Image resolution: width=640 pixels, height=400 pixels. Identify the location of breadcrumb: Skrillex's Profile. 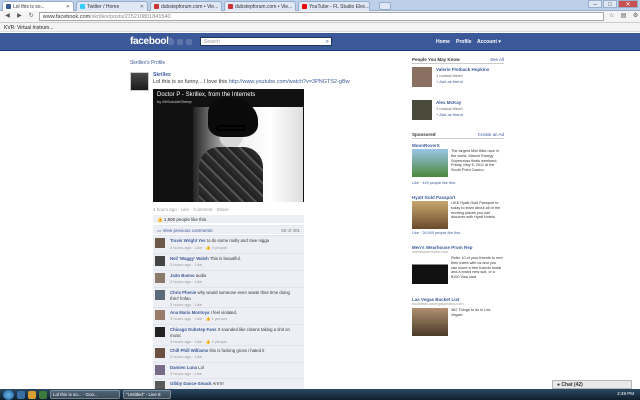
(147, 63).